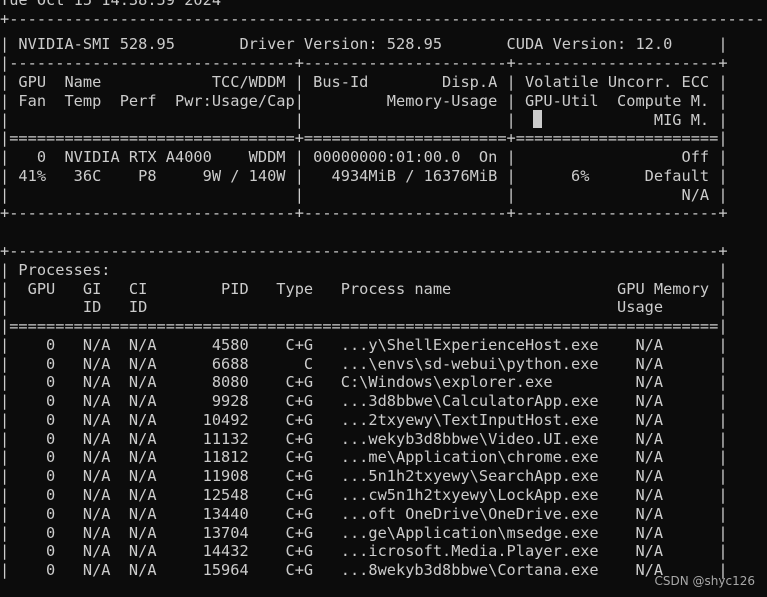 The height and width of the screenshot is (597, 767). I want to click on terminal-line: | ID ID Usage |, so click(364, 307).